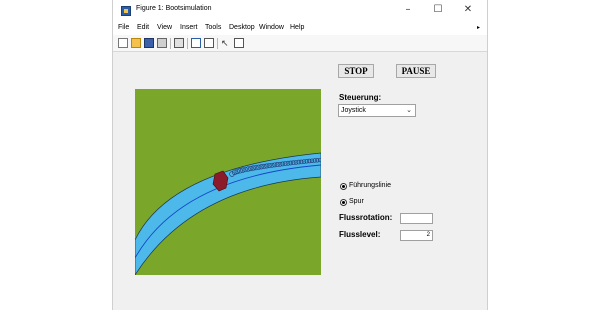  What do you see at coordinates (377, 110) in the screenshot?
I see `steuerung-dropdown: Joystick ⌄` at bounding box center [377, 110].